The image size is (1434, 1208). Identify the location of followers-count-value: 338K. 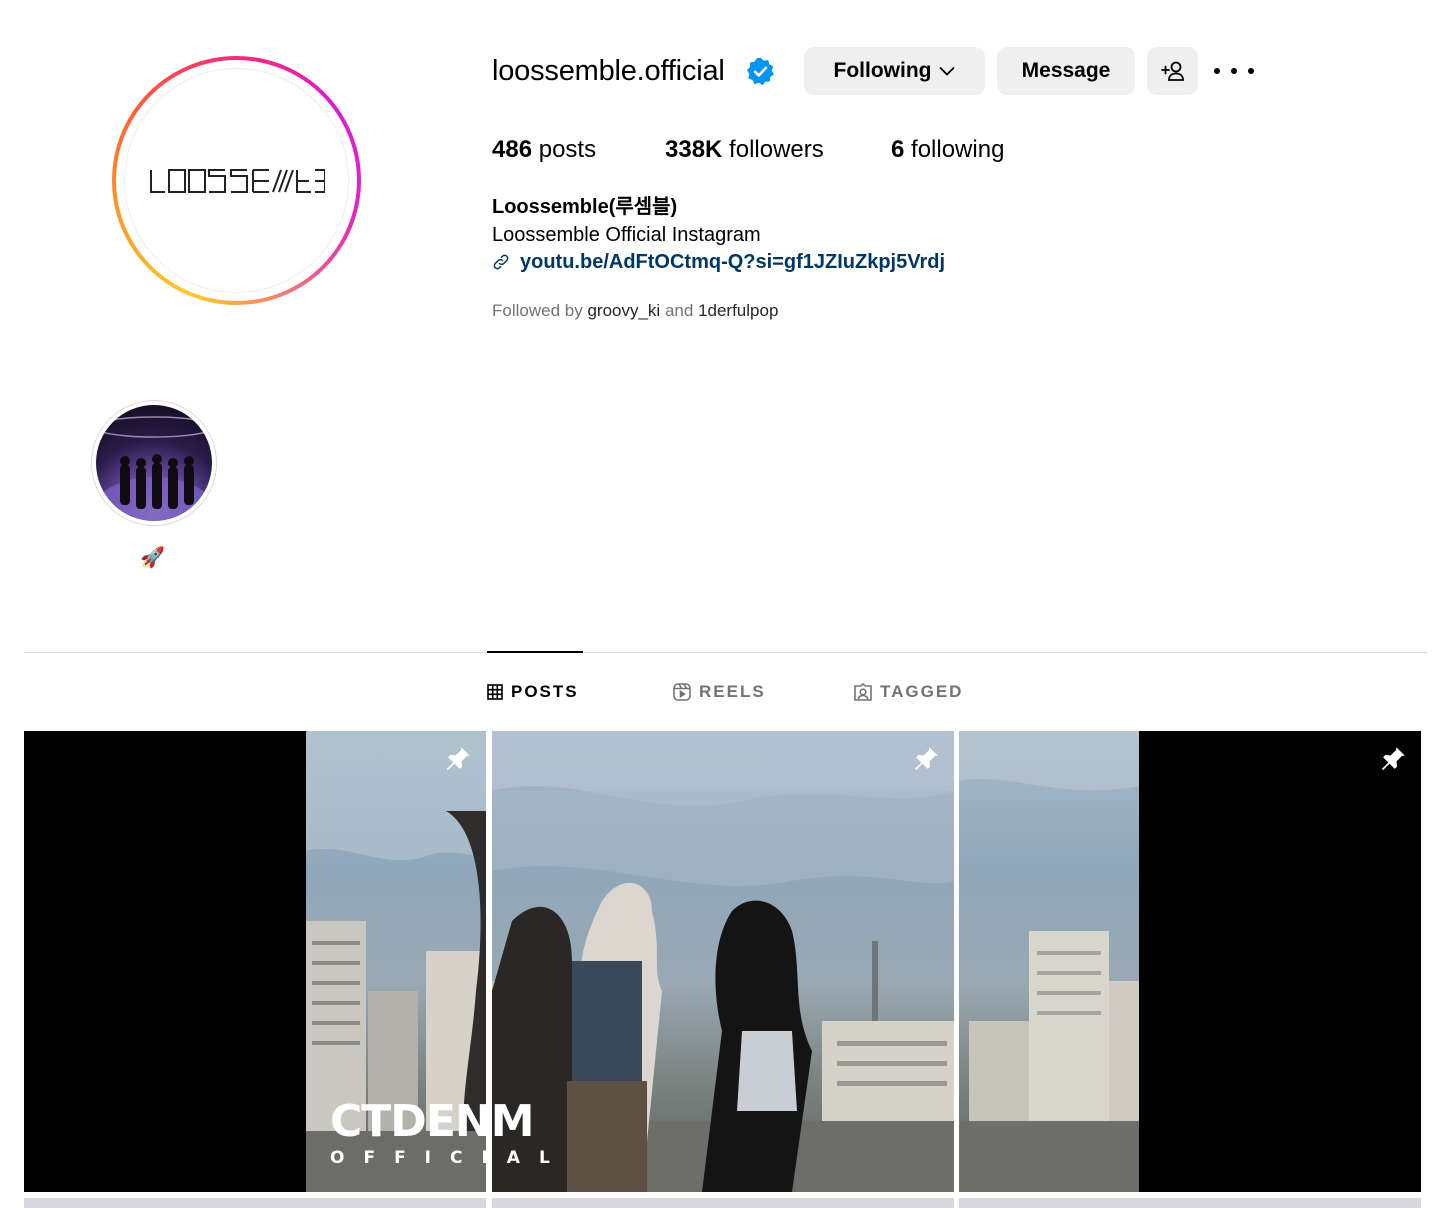
(694, 149).